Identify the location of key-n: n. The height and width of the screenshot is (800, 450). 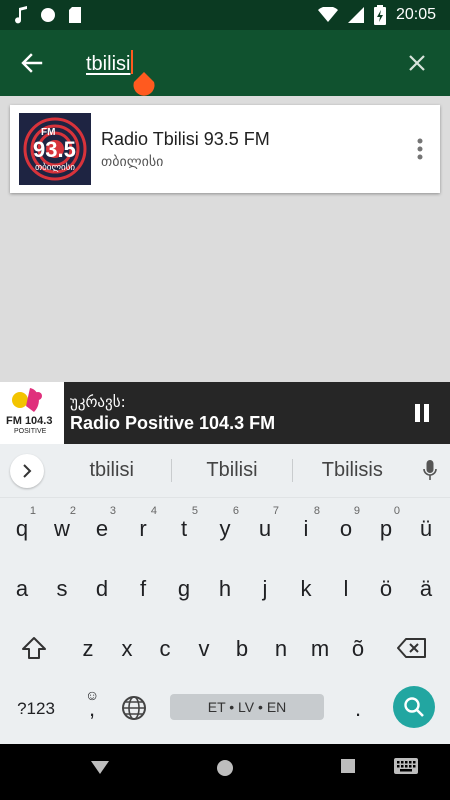
(281, 648).